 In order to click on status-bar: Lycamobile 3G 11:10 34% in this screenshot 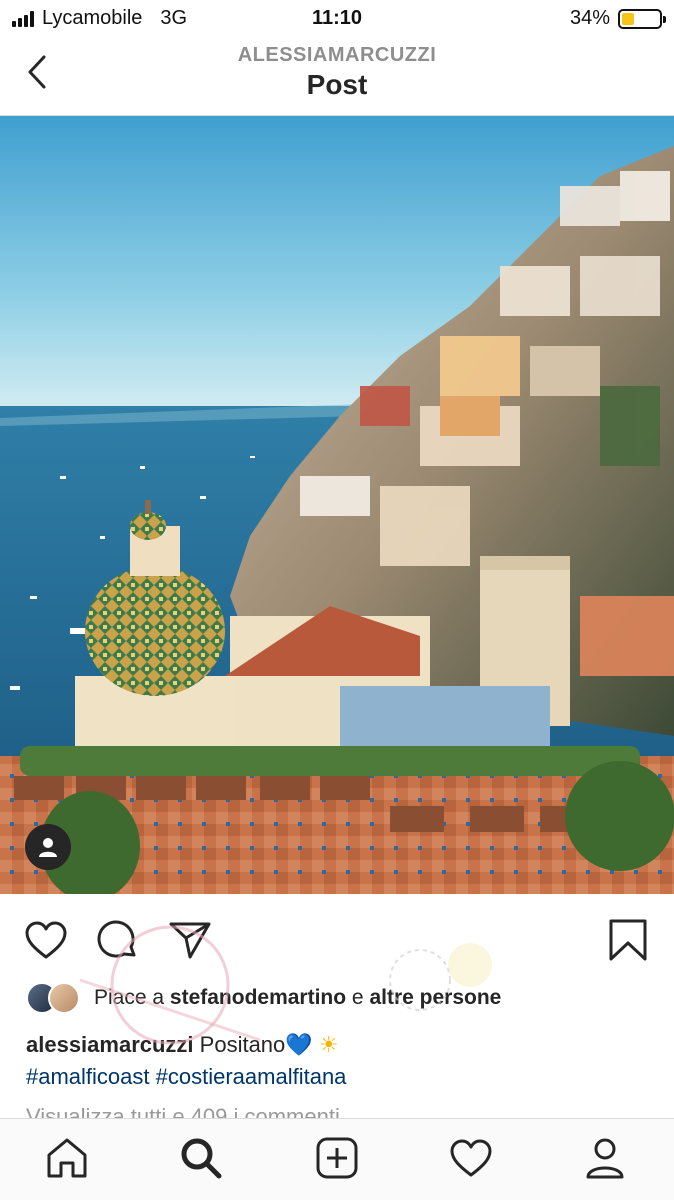, I will do `click(337, 19)`.